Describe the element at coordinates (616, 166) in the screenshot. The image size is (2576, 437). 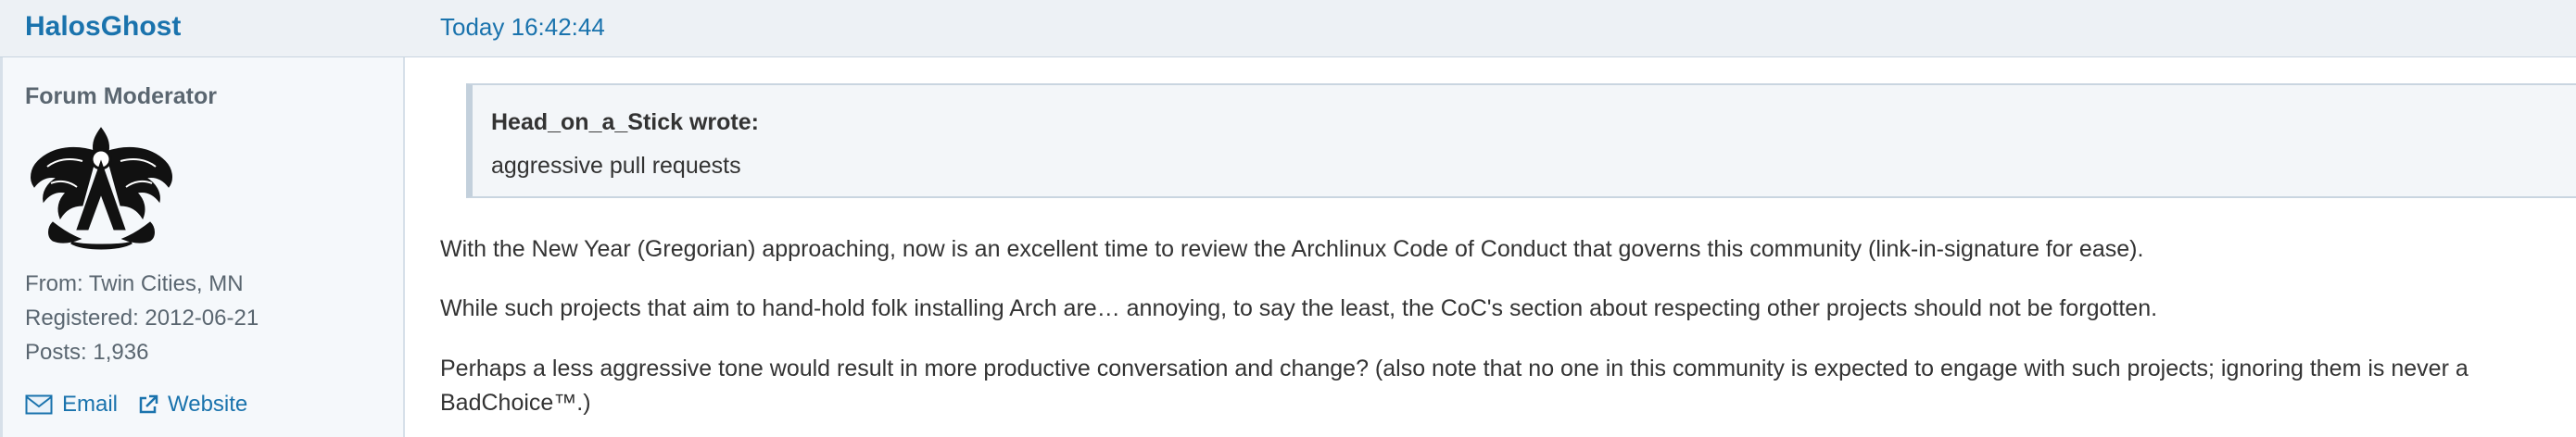
I see `quote-text: aggressive pull requests` at that location.